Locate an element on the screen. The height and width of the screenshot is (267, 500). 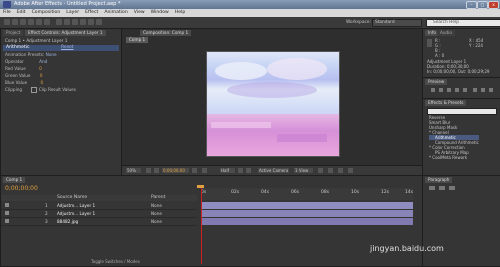
red-value-row: Red Value 0 is located at coordinates (23, 68).